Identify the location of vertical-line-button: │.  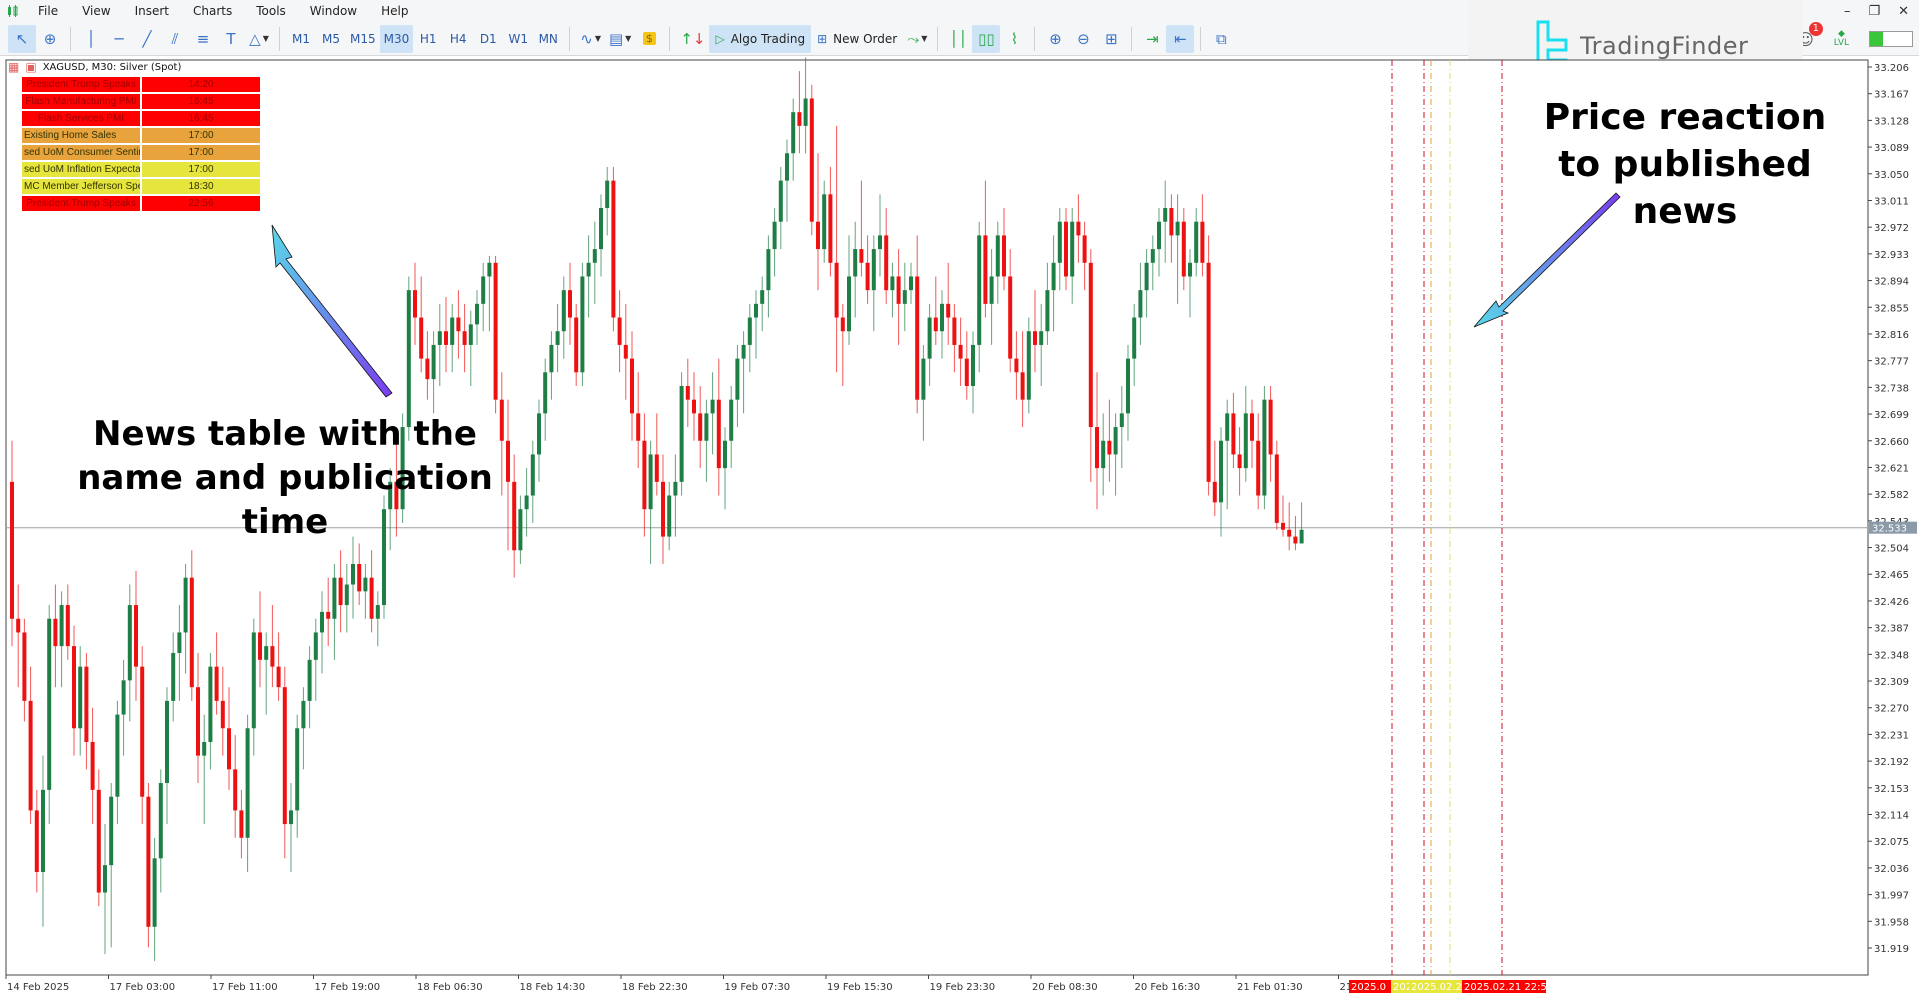
(91, 39).